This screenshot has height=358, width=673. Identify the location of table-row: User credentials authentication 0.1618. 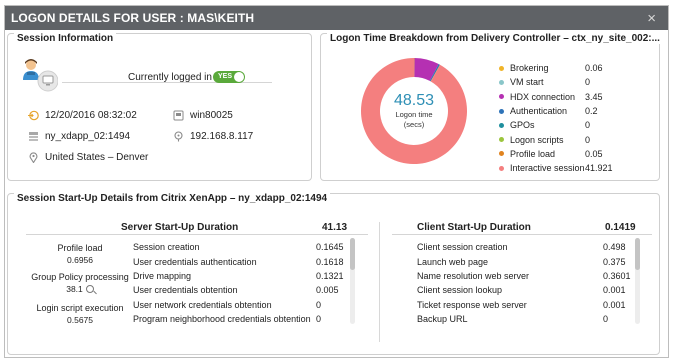
(239, 261).